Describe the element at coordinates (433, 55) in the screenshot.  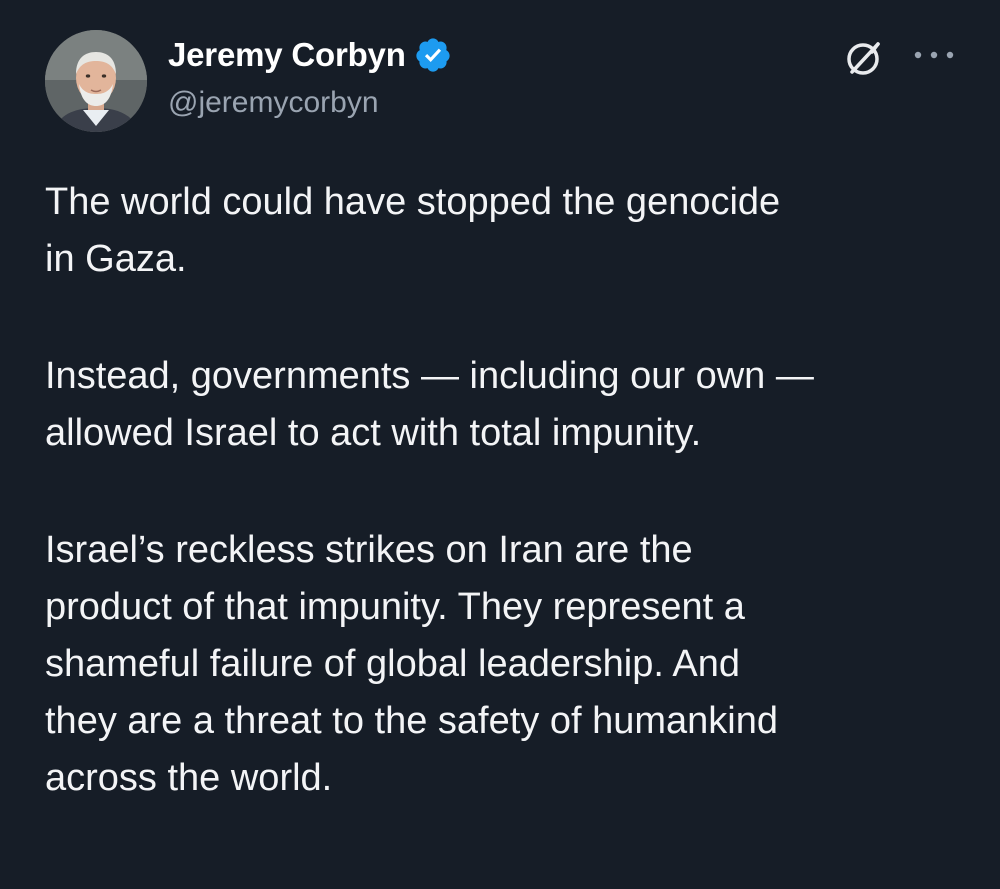
I see `verified-badge-icon` at that location.